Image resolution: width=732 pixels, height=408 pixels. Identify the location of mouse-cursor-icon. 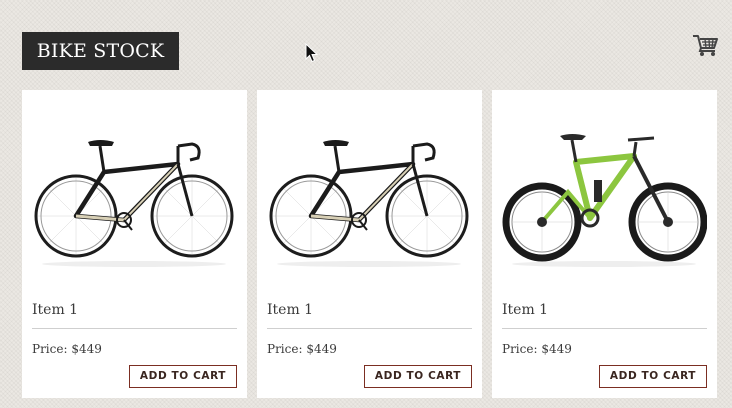
(312, 52).